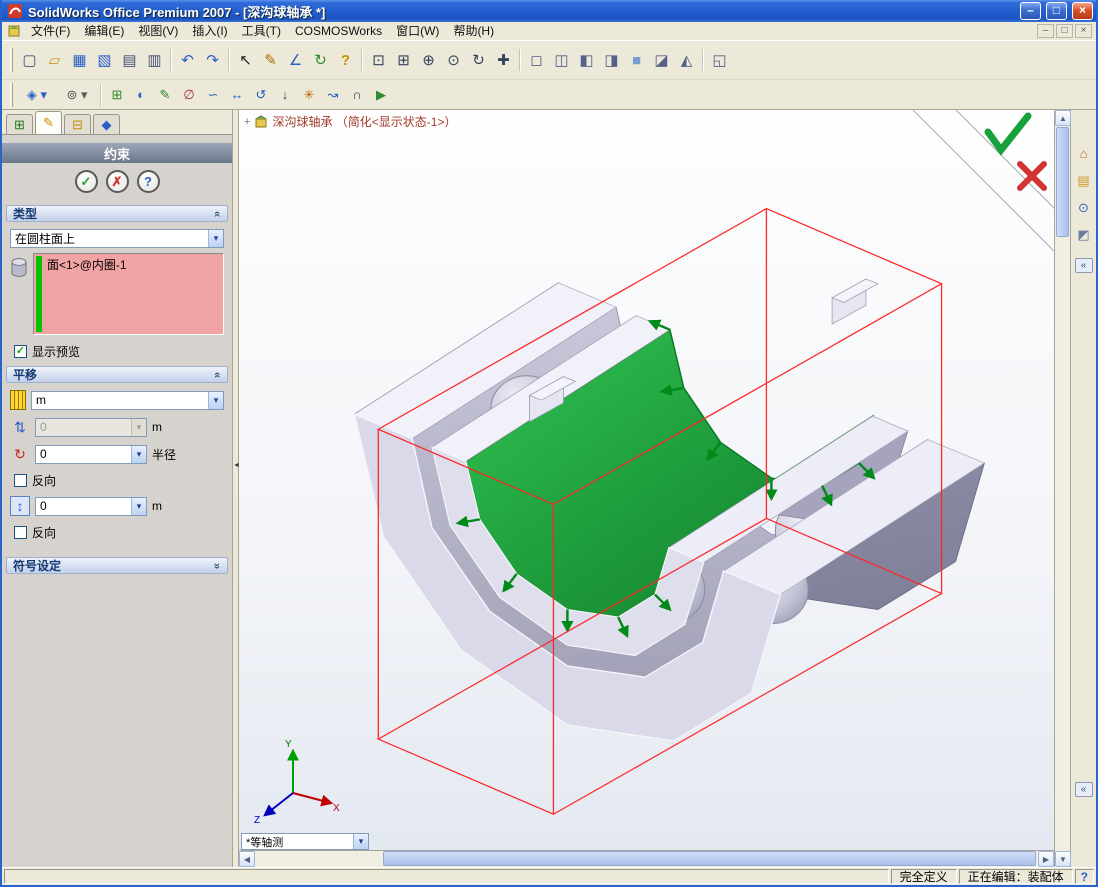  Describe the element at coordinates (187, 60) in the screenshot. I see `undo: ↶` at that location.